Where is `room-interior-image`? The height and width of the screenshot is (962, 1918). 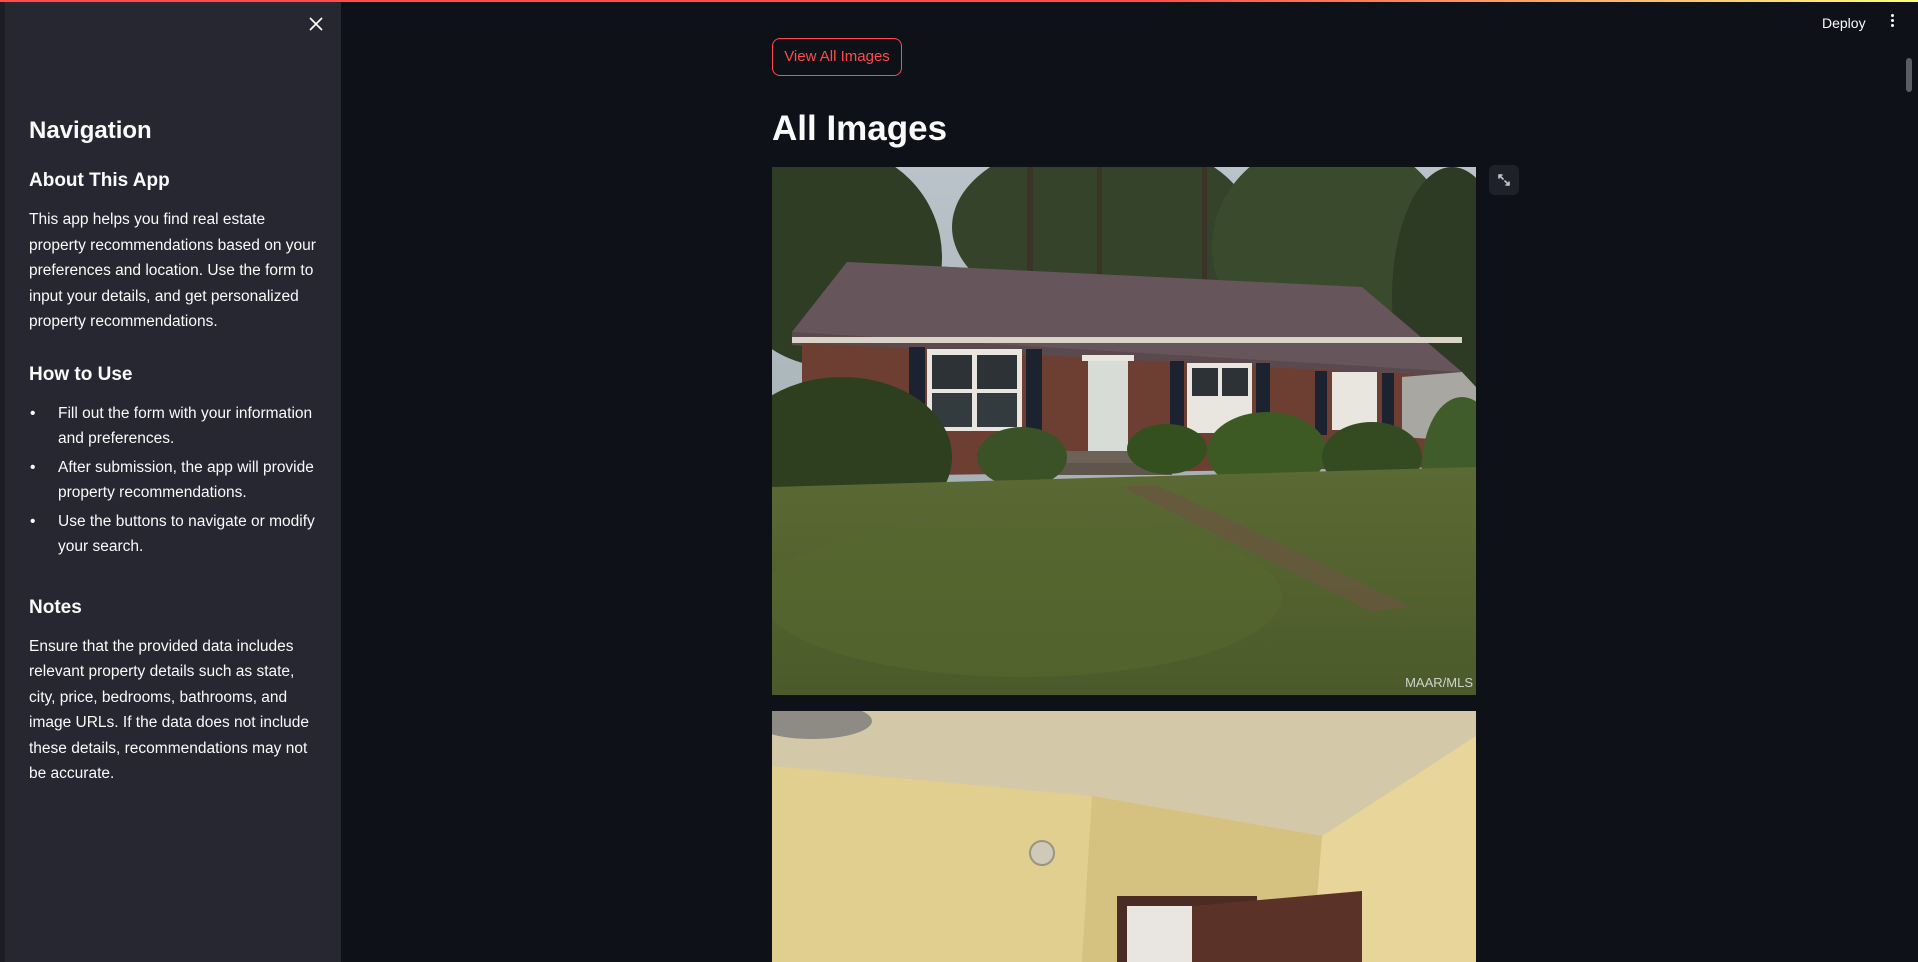
room-interior-image is located at coordinates (1124, 836).